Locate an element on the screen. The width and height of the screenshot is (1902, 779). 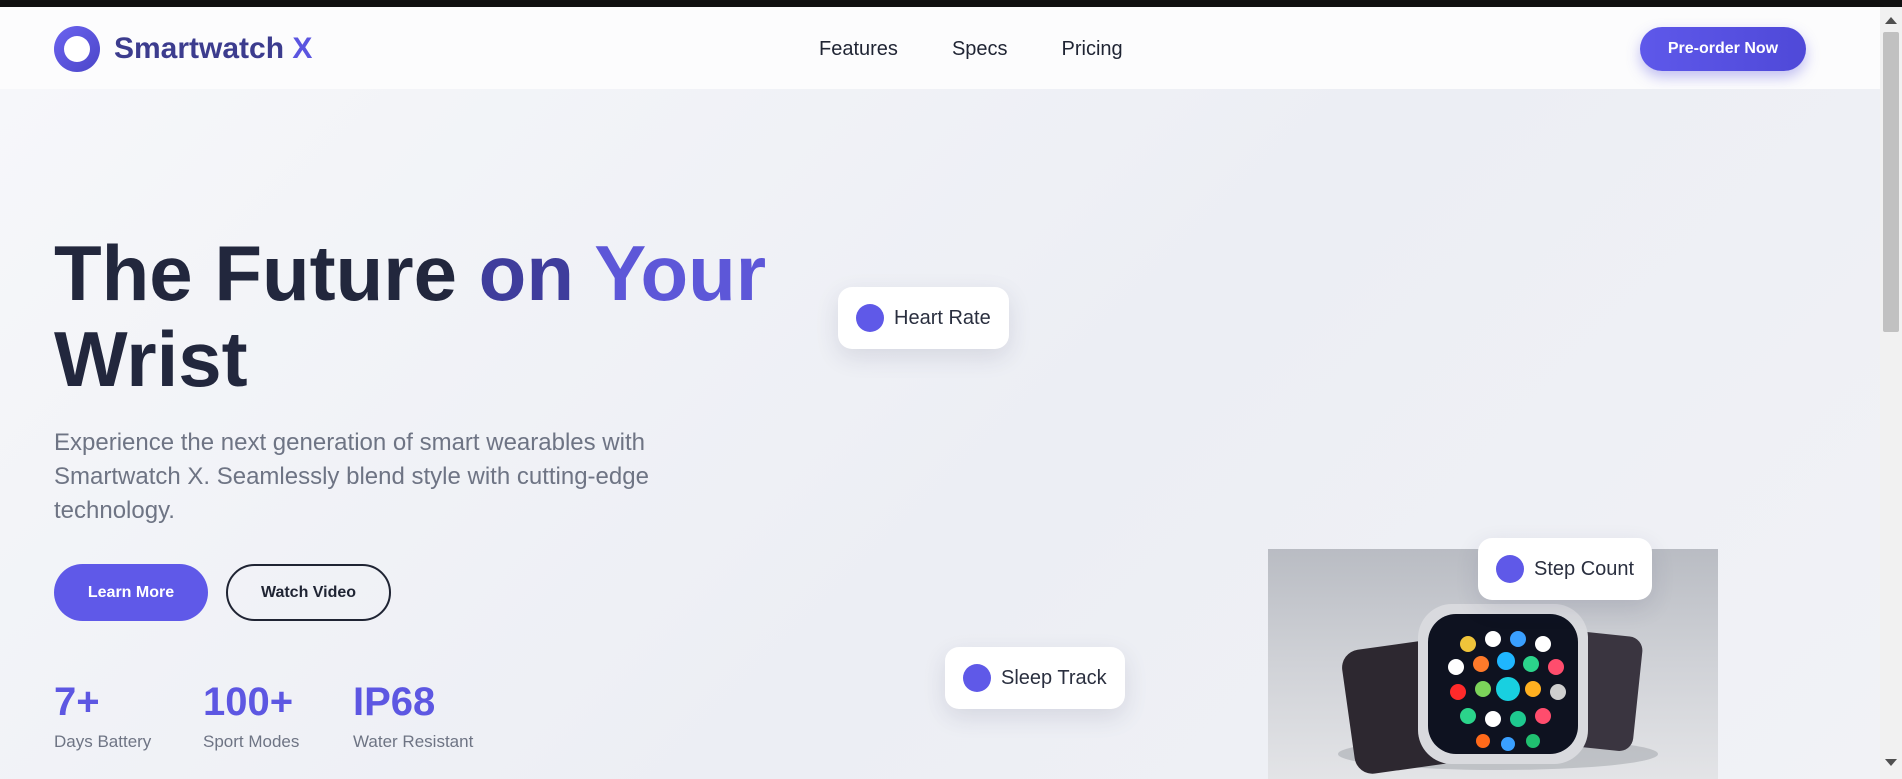
main-nav: Features Specs Pricing is located at coordinates (998, 49).